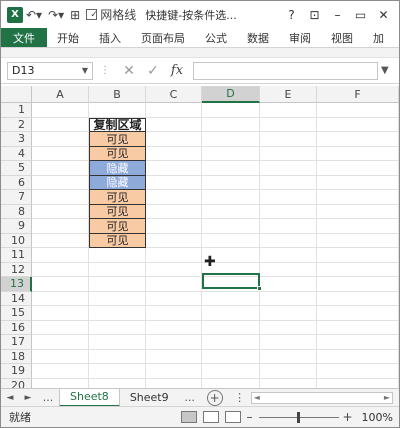 The height and width of the screenshot is (428, 400). What do you see at coordinates (16, 269) in the screenshot?
I see `row-header-12: 12` at bounding box center [16, 269].